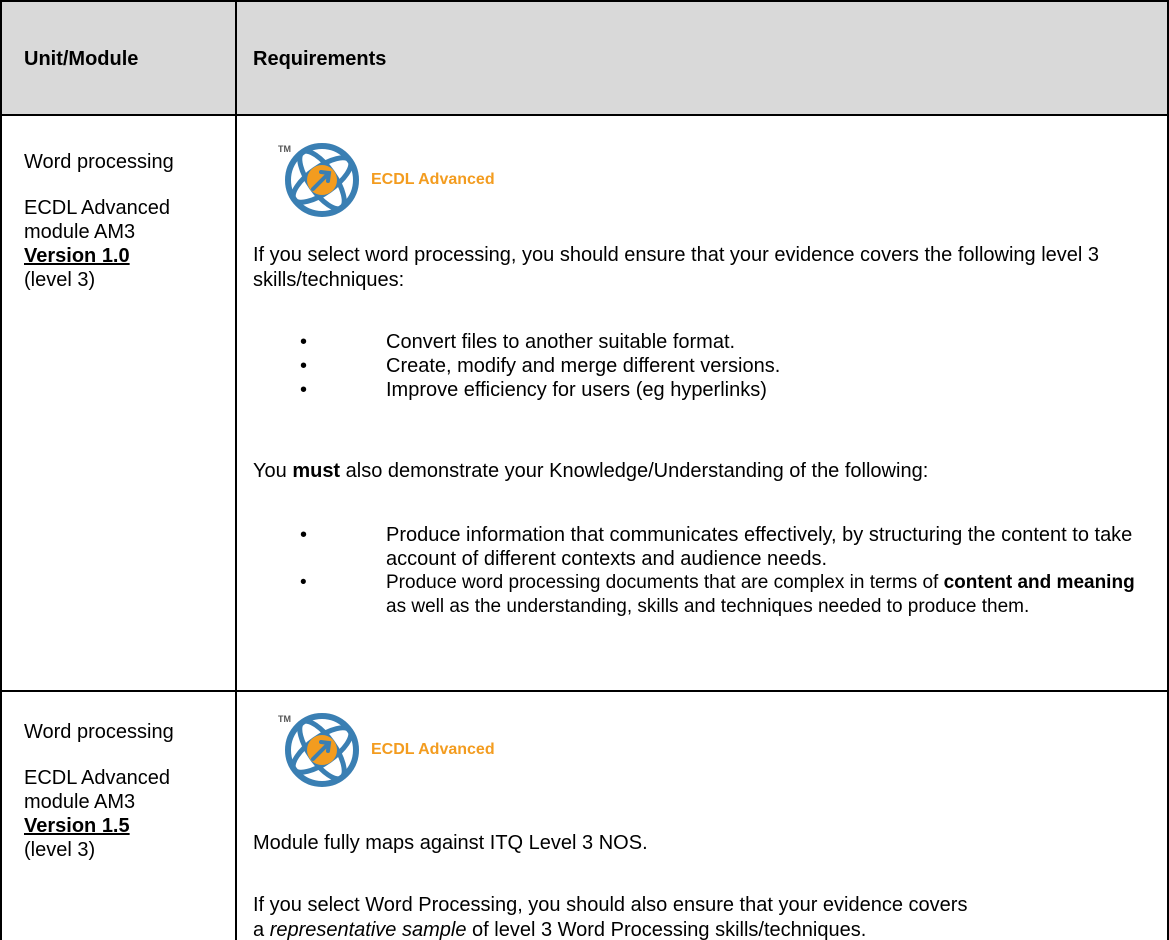  I want to click on row1-unit-ecdl: ECDL Advanced, so click(97, 208).